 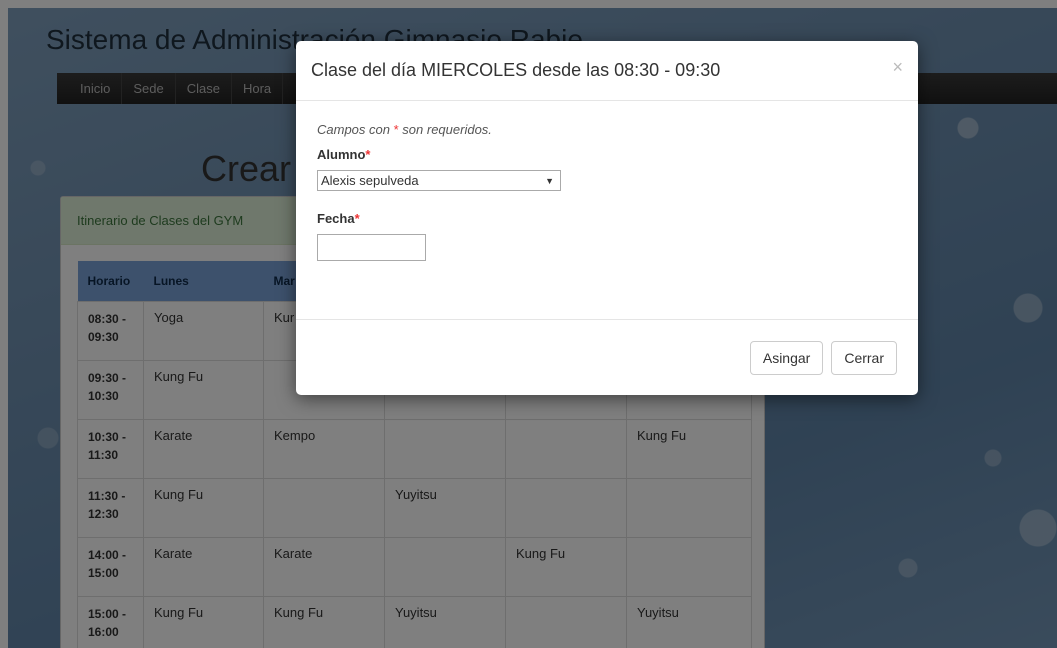 What do you see at coordinates (371, 247) in the screenshot?
I see `fecha-input` at bounding box center [371, 247].